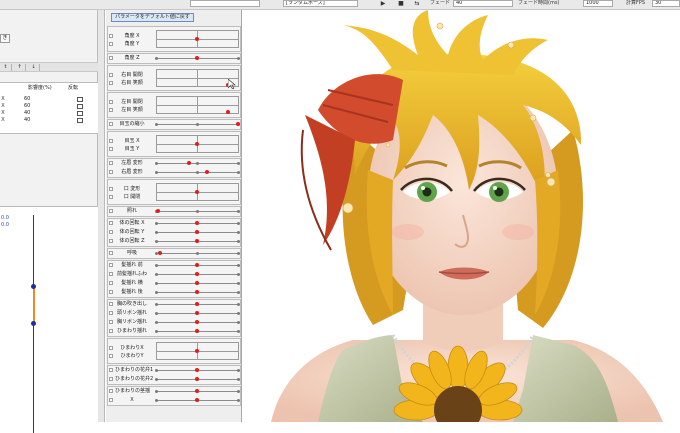 This screenshot has width=680, height=433. What do you see at coordinates (132, 223) in the screenshot?
I see `parameter-label: 体の回転 X` at bounding box center [132, 223].